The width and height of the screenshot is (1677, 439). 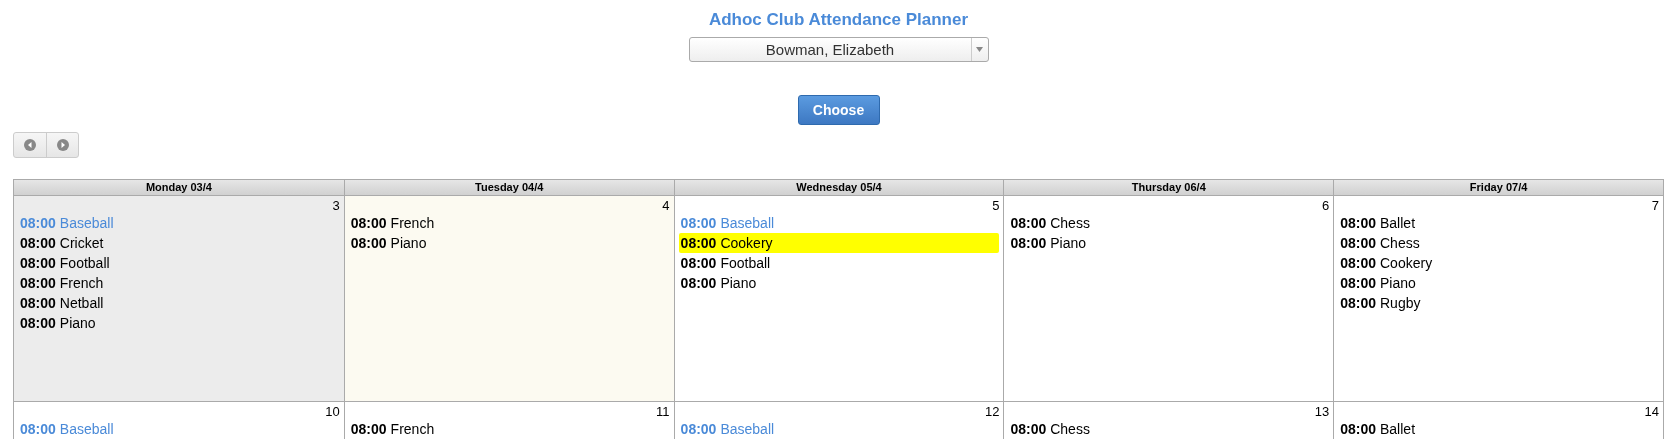 I want to click on calendar-event: 08:00 Rugby, so click(x=1498, y=303).